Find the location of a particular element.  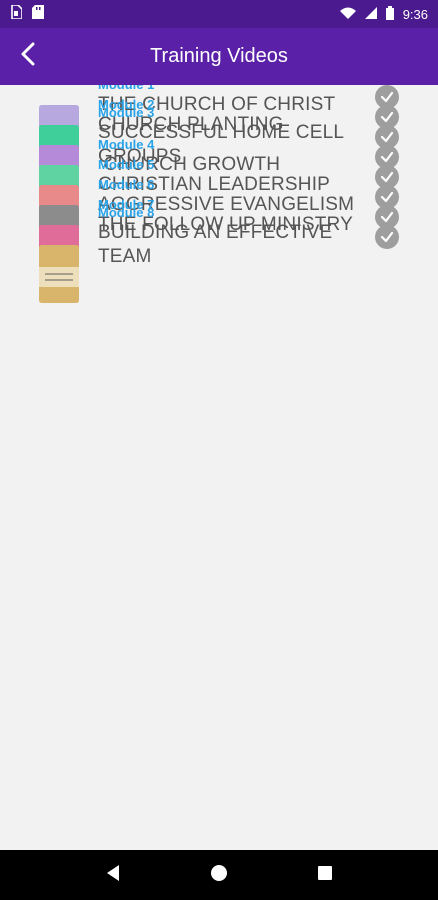

system-nav-bar is located at coordinates (219, 875).